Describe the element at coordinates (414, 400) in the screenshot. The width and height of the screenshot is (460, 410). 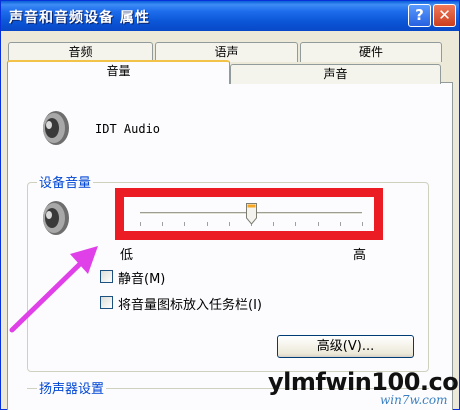
I see `watermark-subtext: win7w.com` at that location.